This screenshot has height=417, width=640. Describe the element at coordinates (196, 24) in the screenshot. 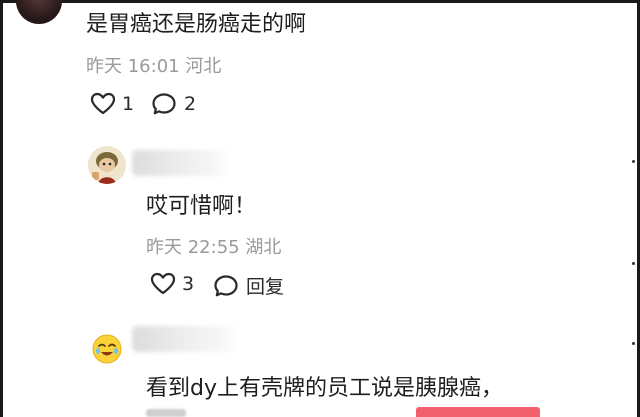

I see `comment-text: 是胃癌还是肠癌走的啊` at that location.